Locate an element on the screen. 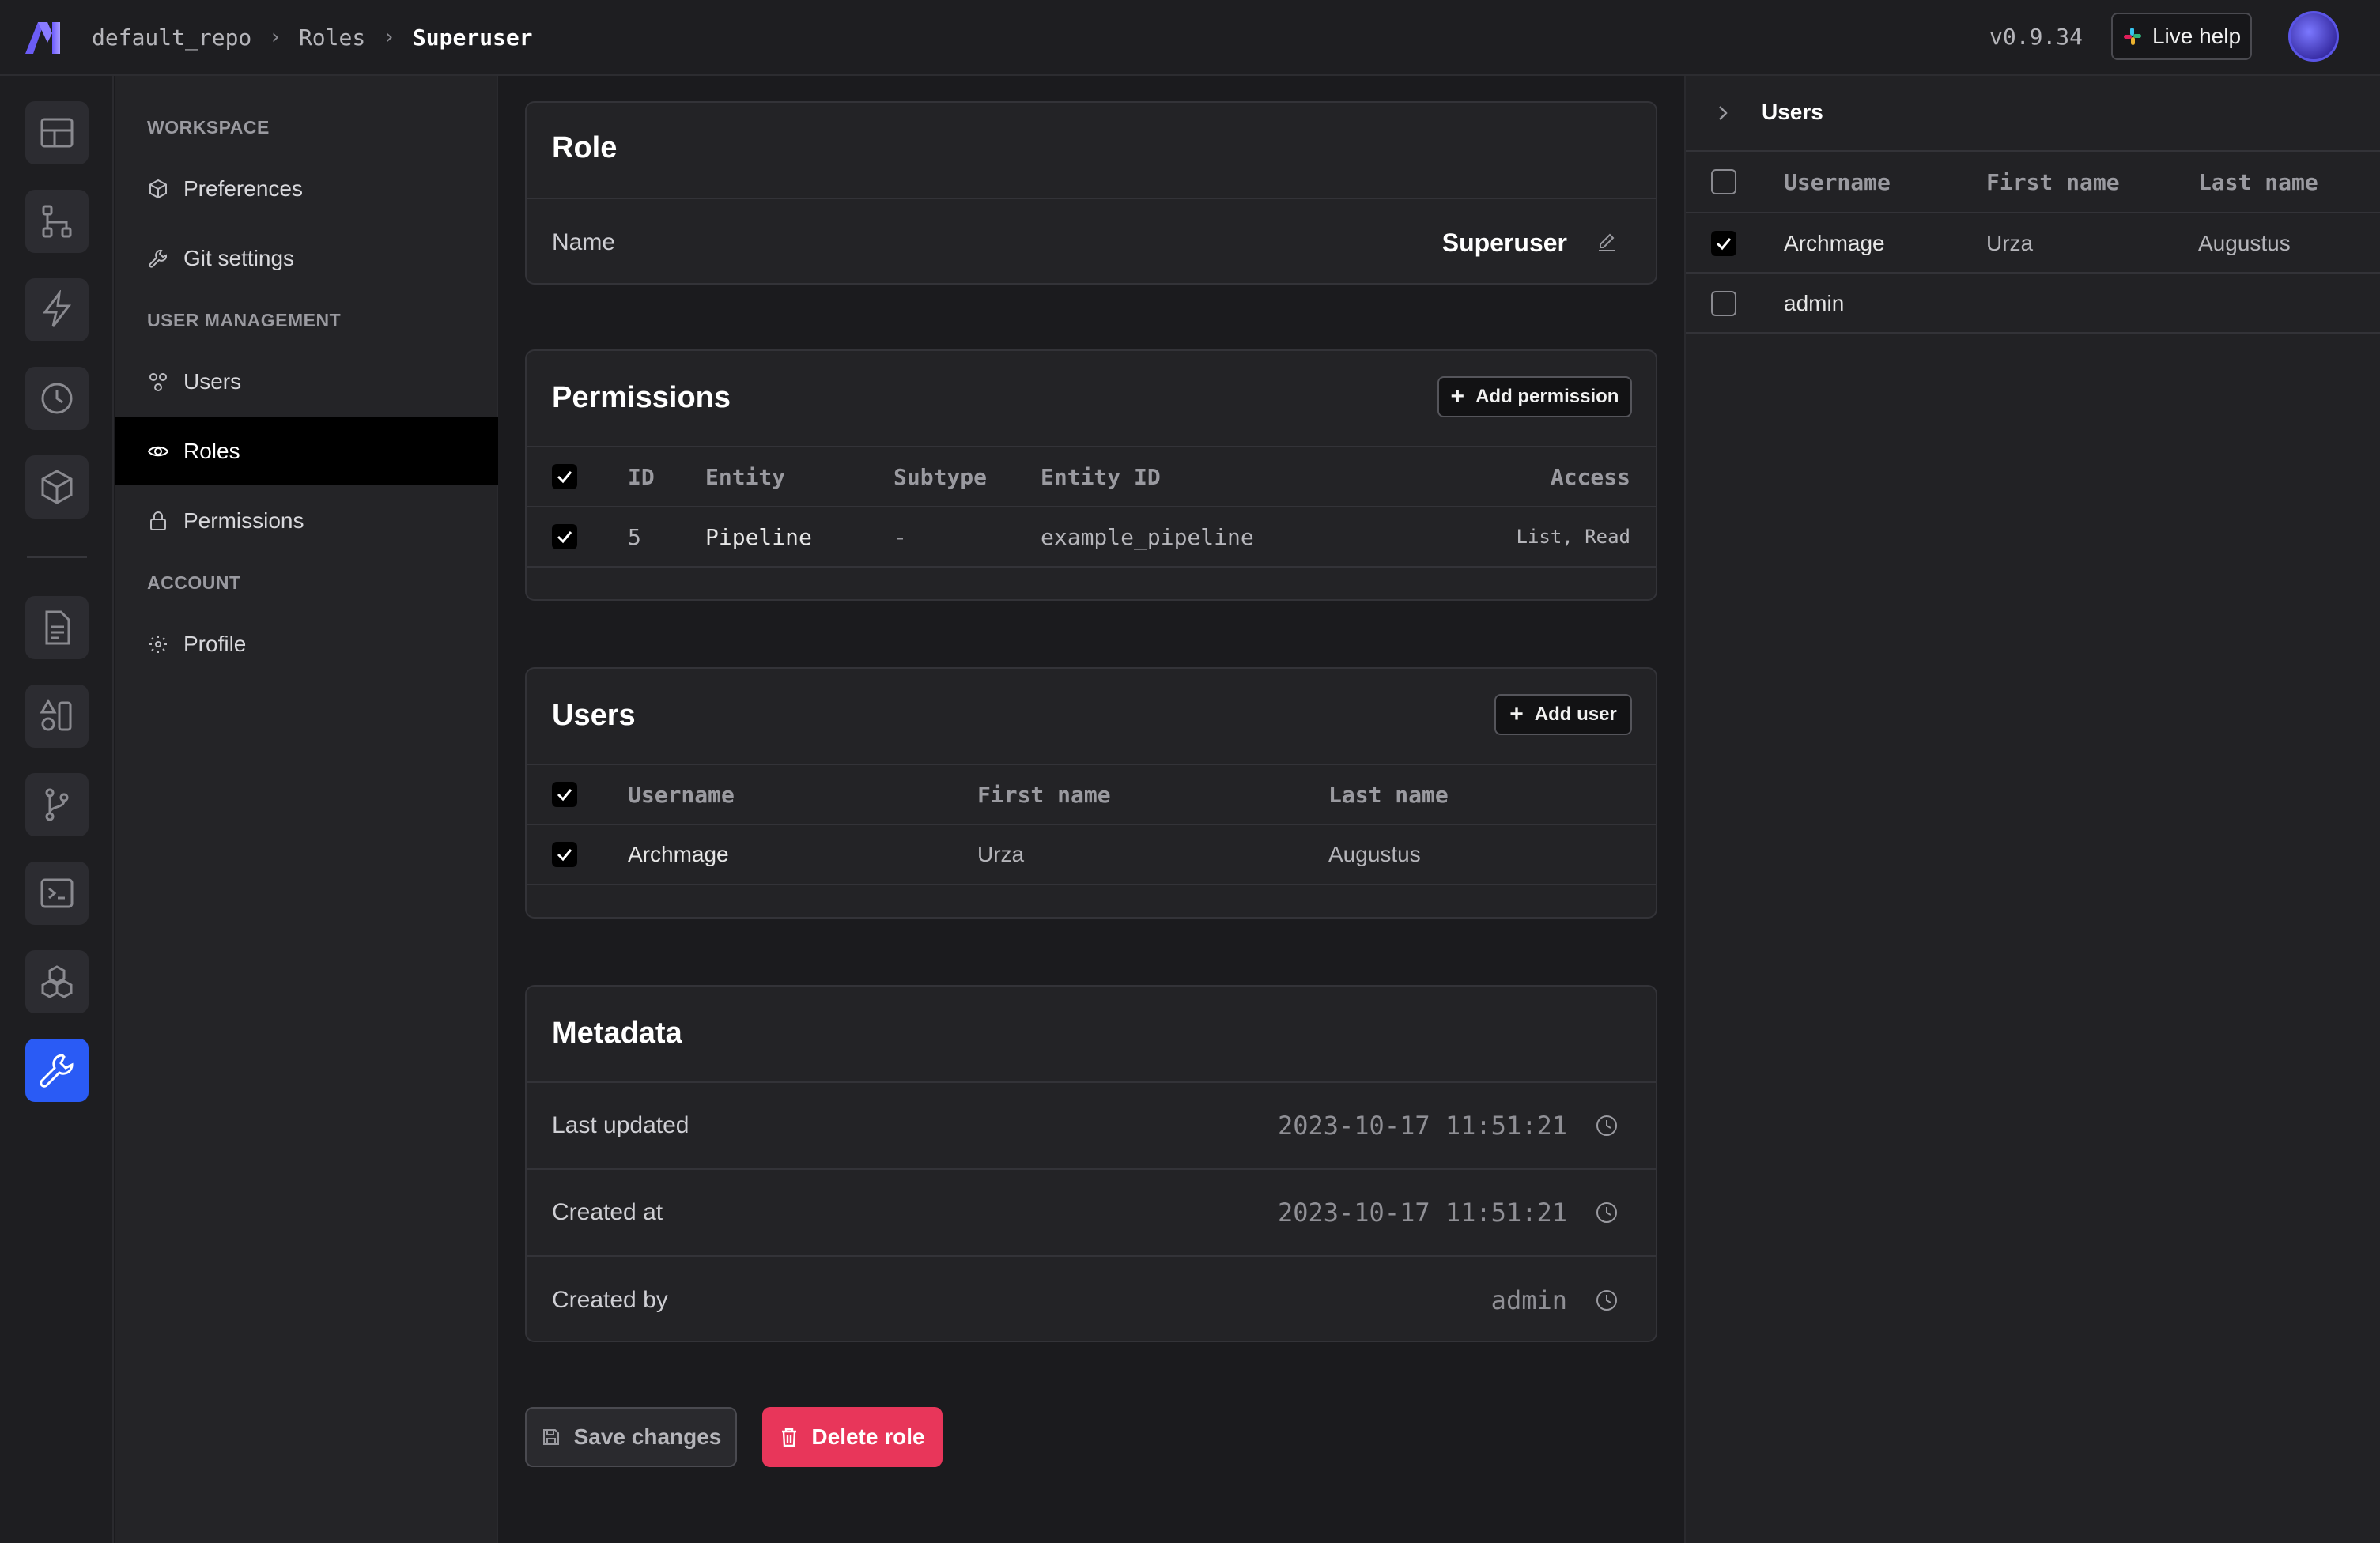  nav-item-label: Permissions is located at coordinates (243, 520).